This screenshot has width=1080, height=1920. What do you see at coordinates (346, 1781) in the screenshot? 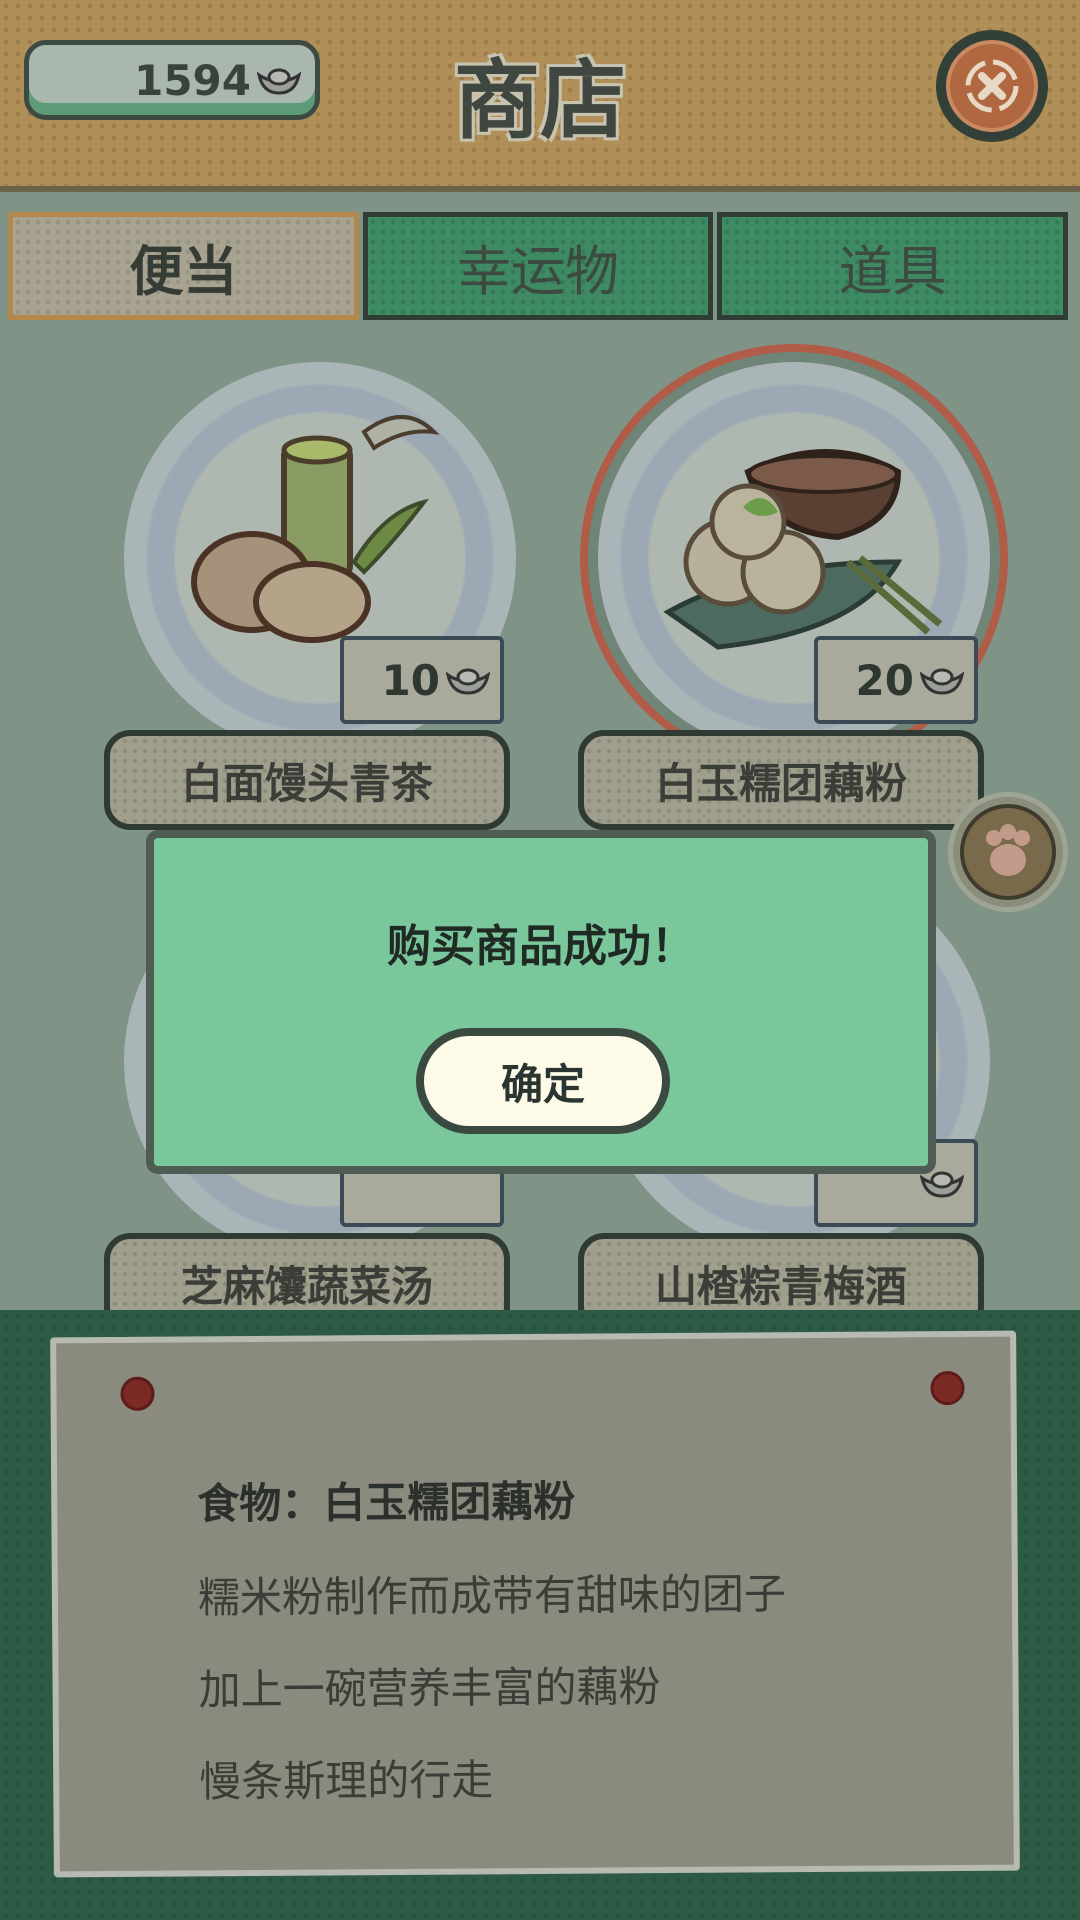
I see `description-line: 慢条斯理的行走` at bounding box center [346, 1781].